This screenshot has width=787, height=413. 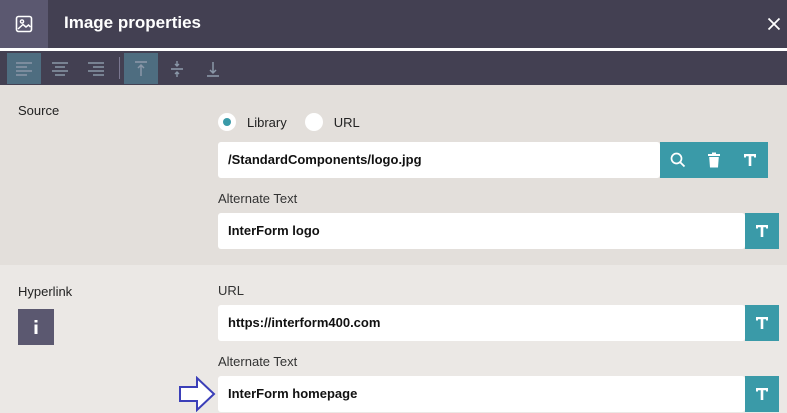 I want to click on hyperlink-url-label: URL, so click(x=231, y=290).